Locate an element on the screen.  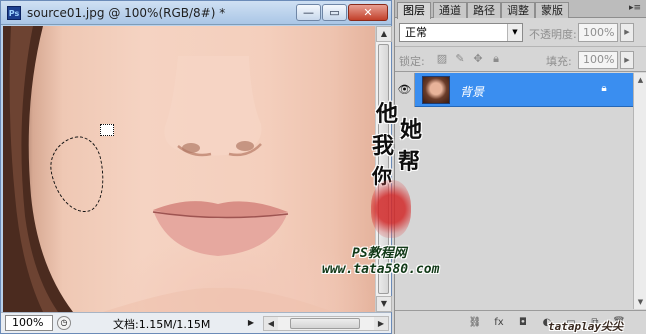
lock-transparency-icon: ▨ is located at coordinates (442, 59).